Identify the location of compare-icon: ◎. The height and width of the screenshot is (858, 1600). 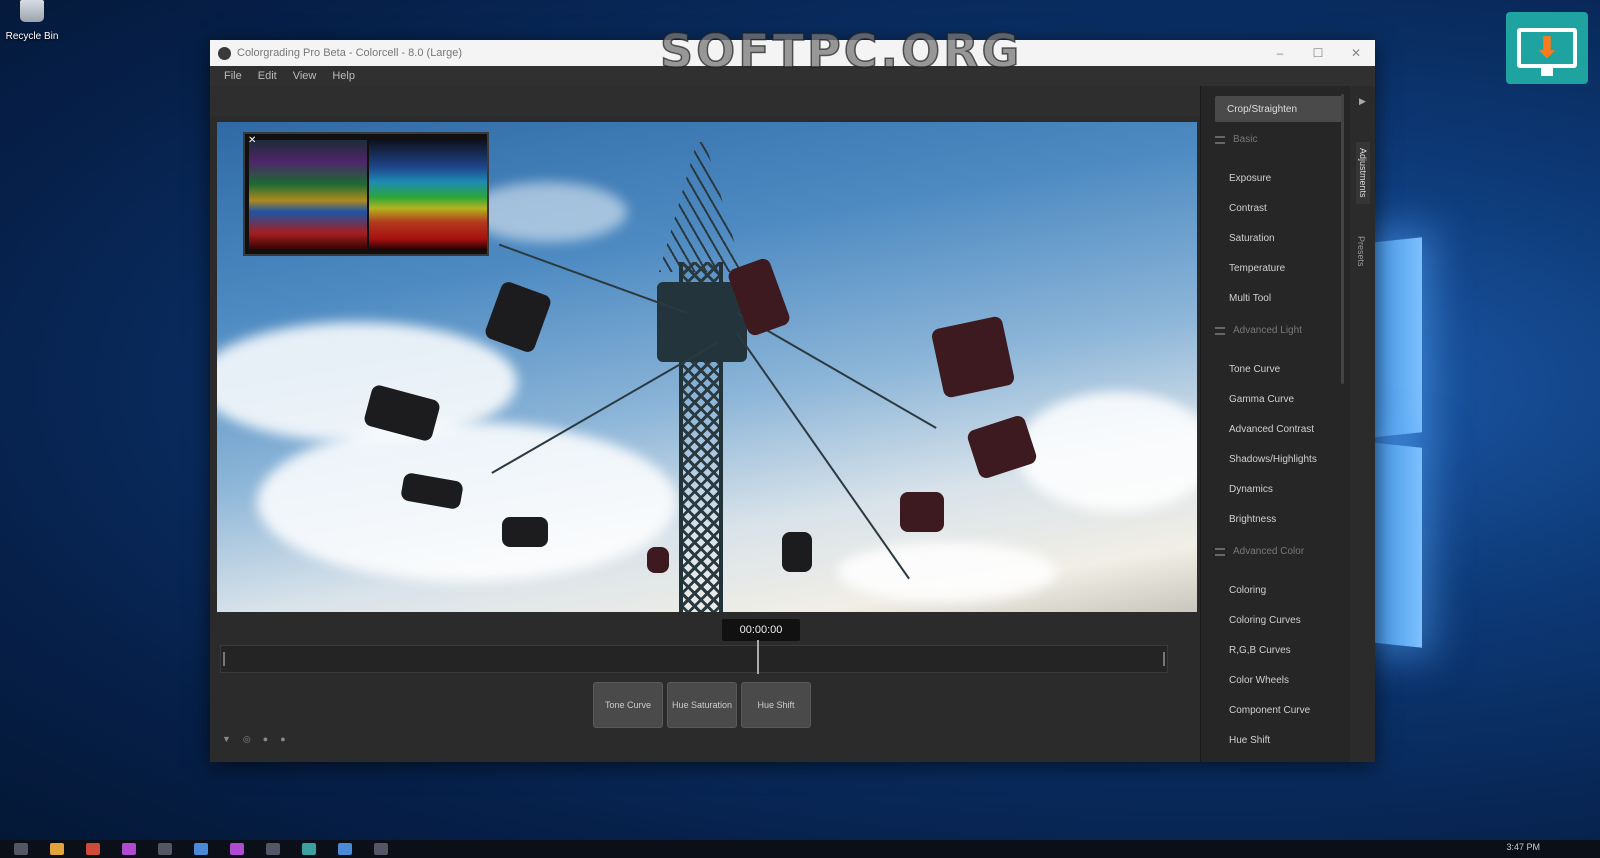
(247, 739).